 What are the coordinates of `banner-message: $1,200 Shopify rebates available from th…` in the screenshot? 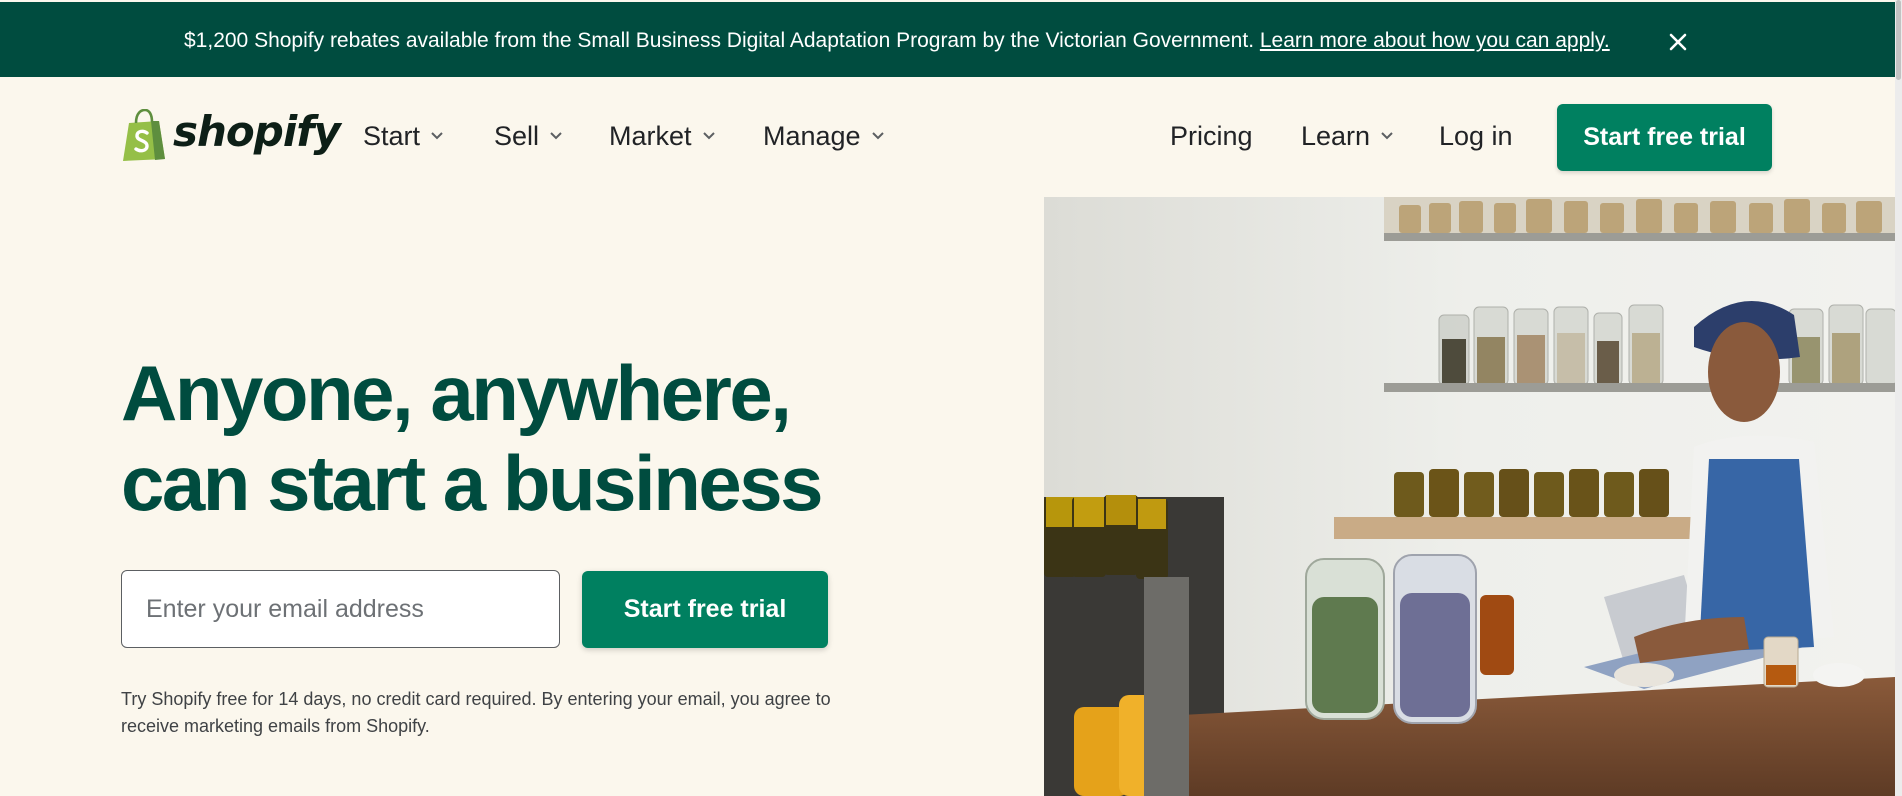 It's located at (719, 40).